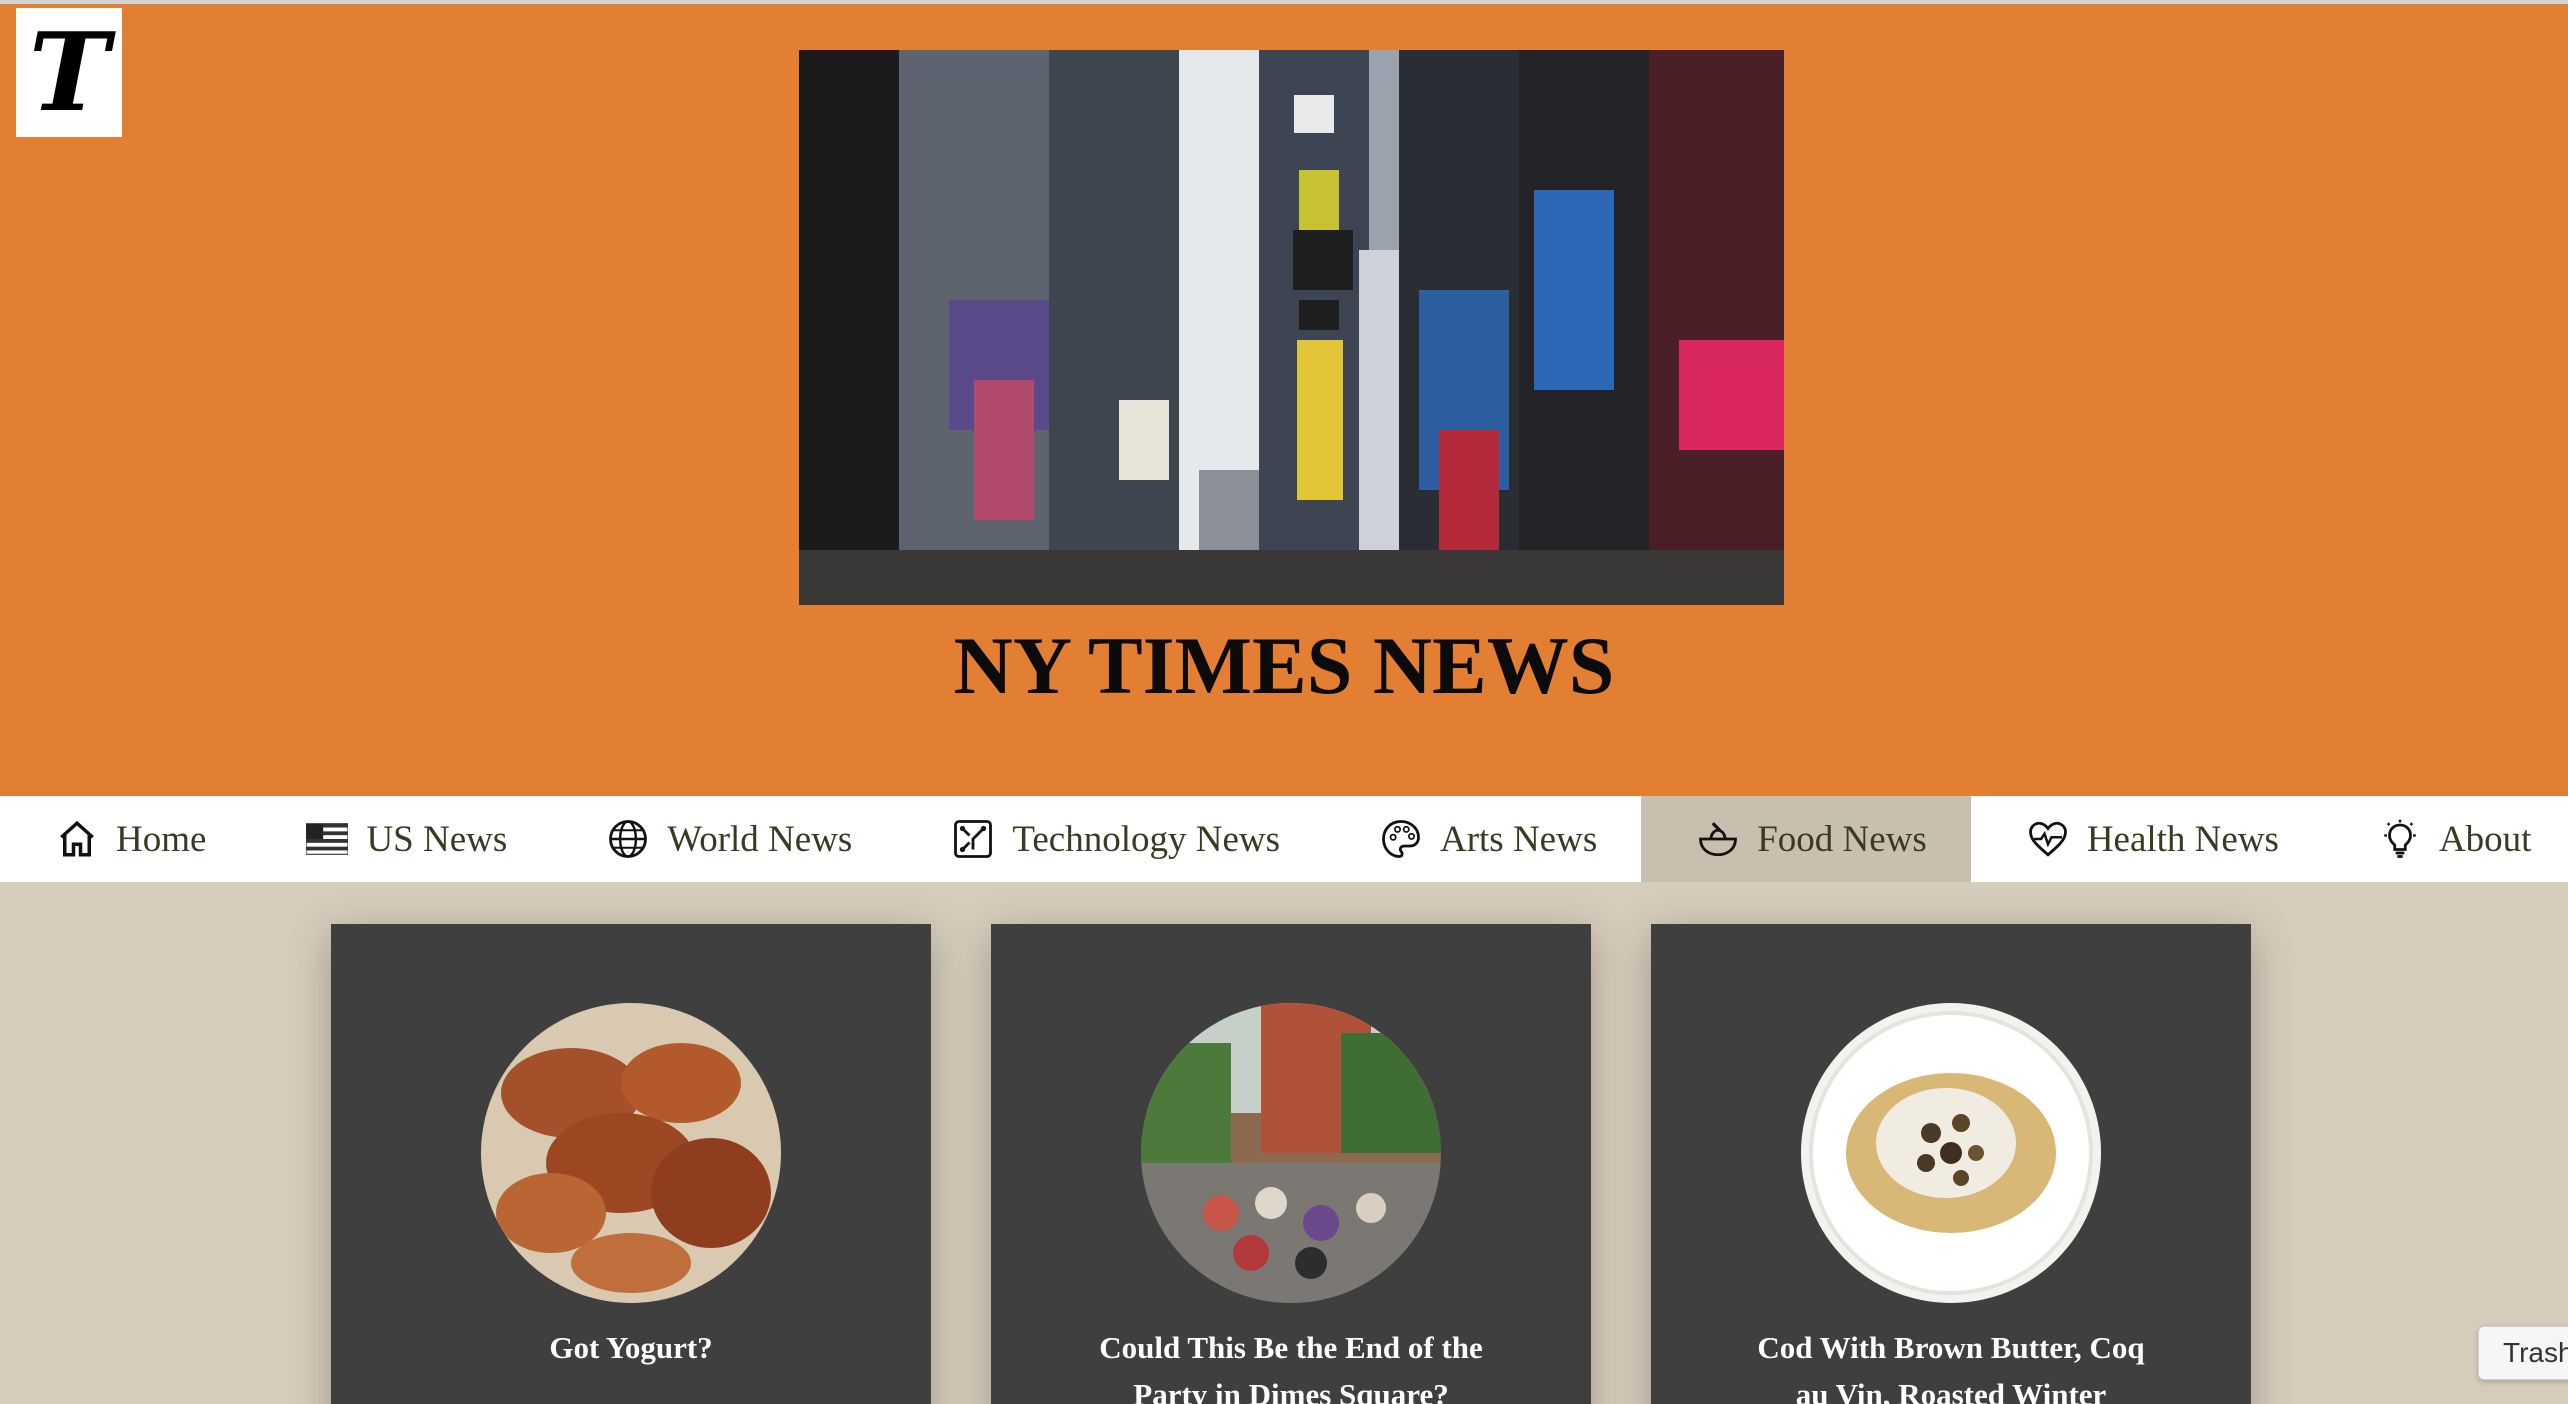 The image size is (2568, 1404). I want to click on cod-dish-photo, so click(1951, 1153).